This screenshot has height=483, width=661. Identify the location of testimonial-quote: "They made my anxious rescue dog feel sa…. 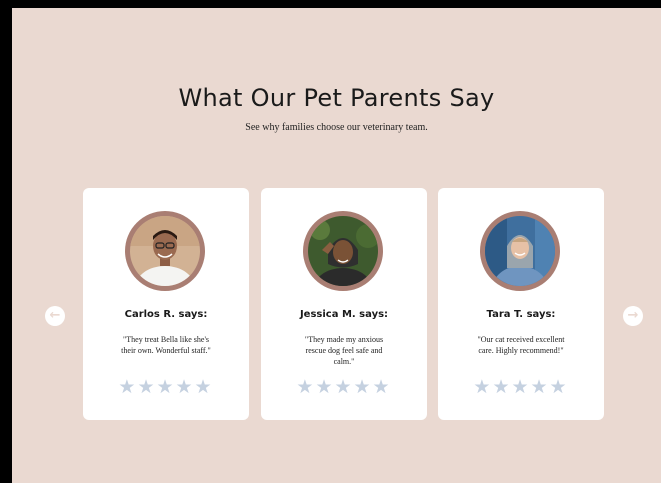
(344, 350).